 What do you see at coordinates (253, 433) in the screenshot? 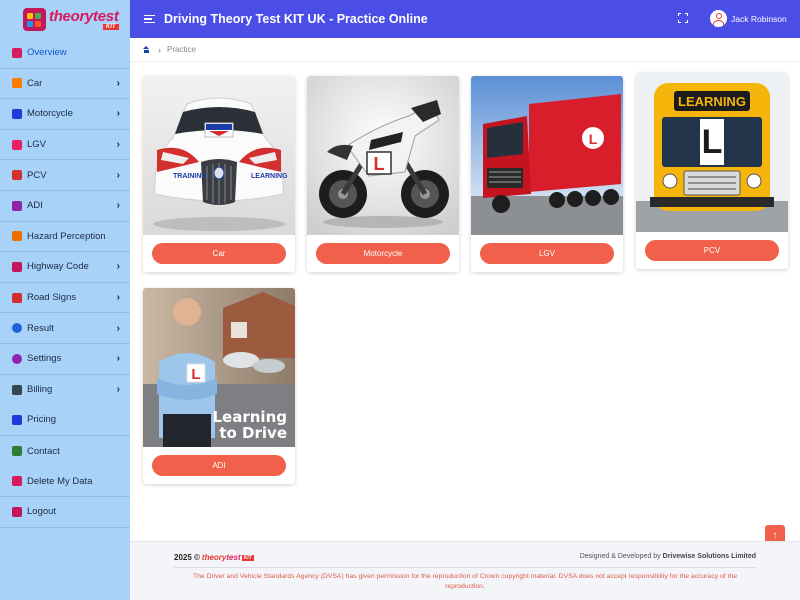
I see `adi-line2-text: to Drive` at bounding box center [253, 433].